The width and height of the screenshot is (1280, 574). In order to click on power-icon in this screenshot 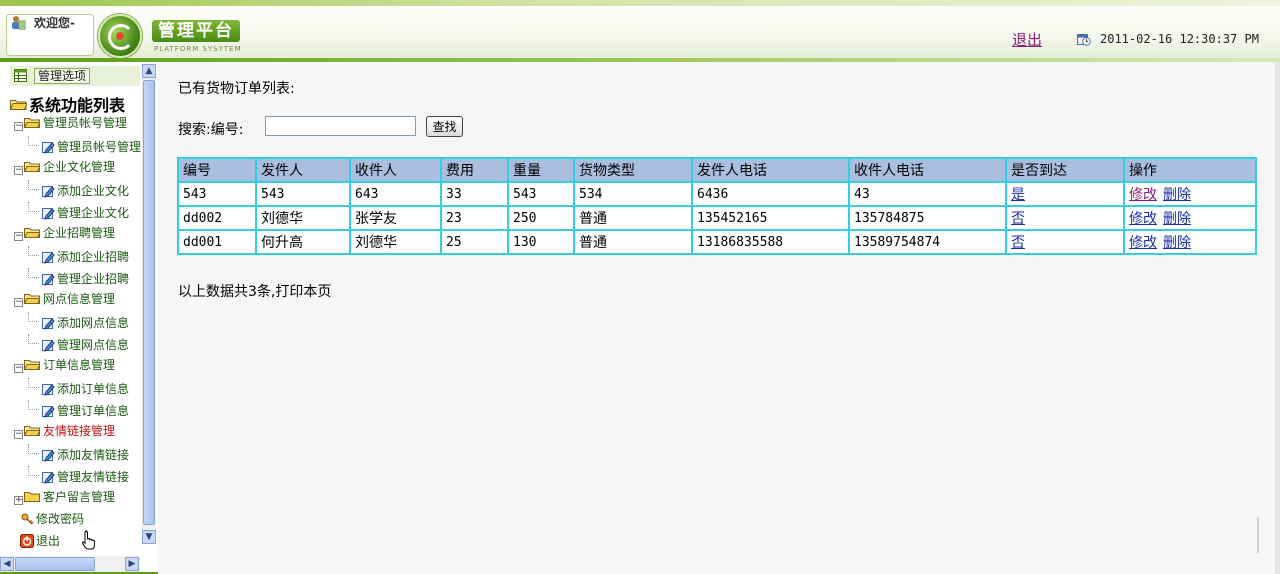, I will do `click(27, 541)`.